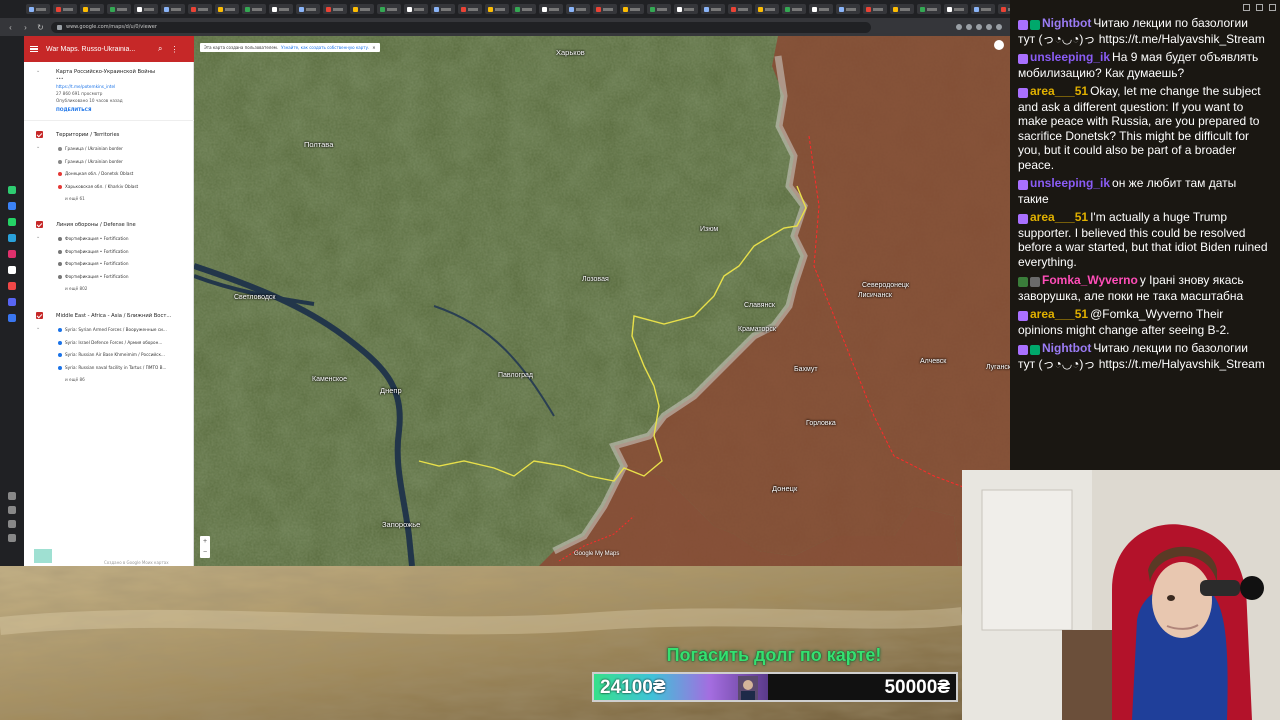 This screenshot has height=720, width=1280. I want to click on city-label: Харьков, so click(570, 52).